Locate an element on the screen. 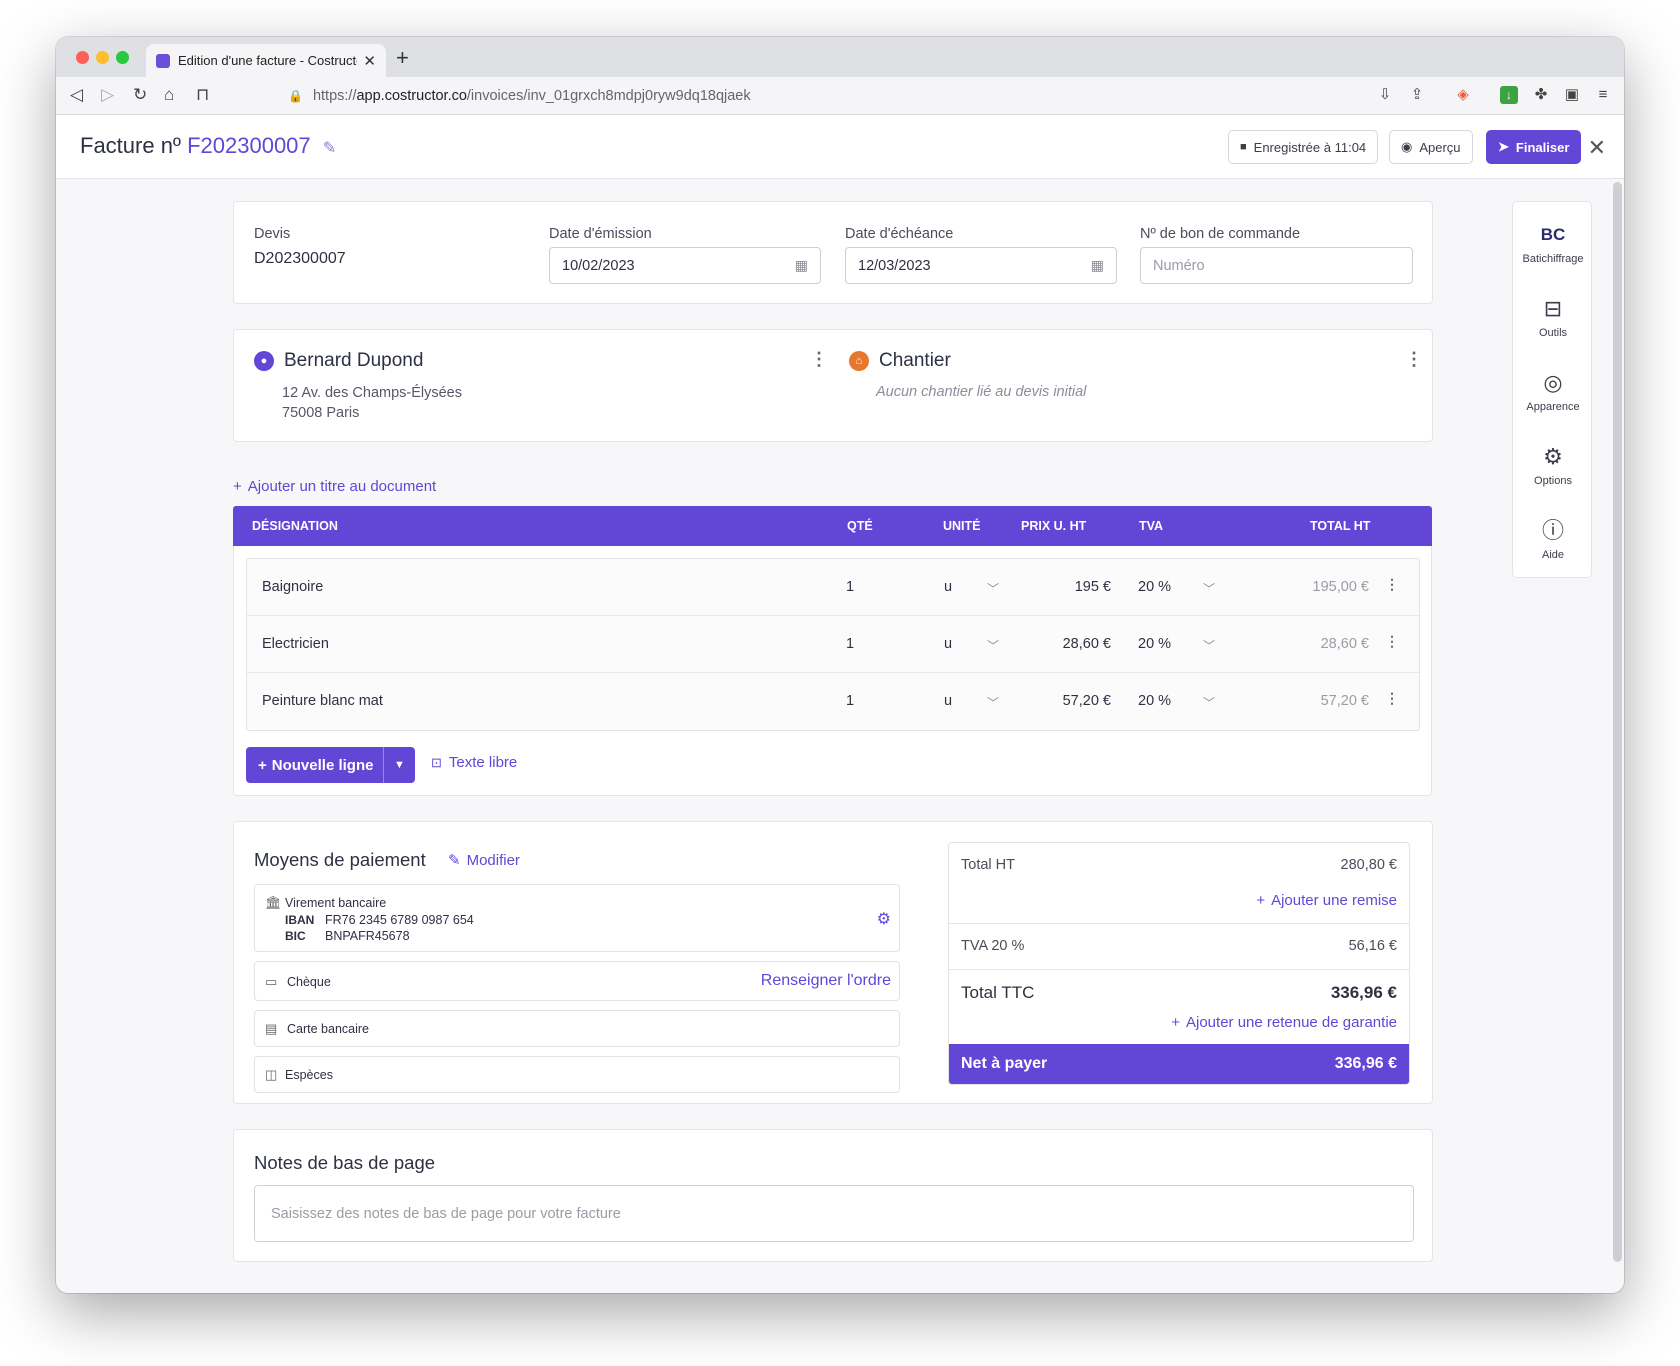 This screenshot has width=1680, height=1366. add-retention-label: Ajouter une retenue de garantie is located at coordinates (1291, 1022).